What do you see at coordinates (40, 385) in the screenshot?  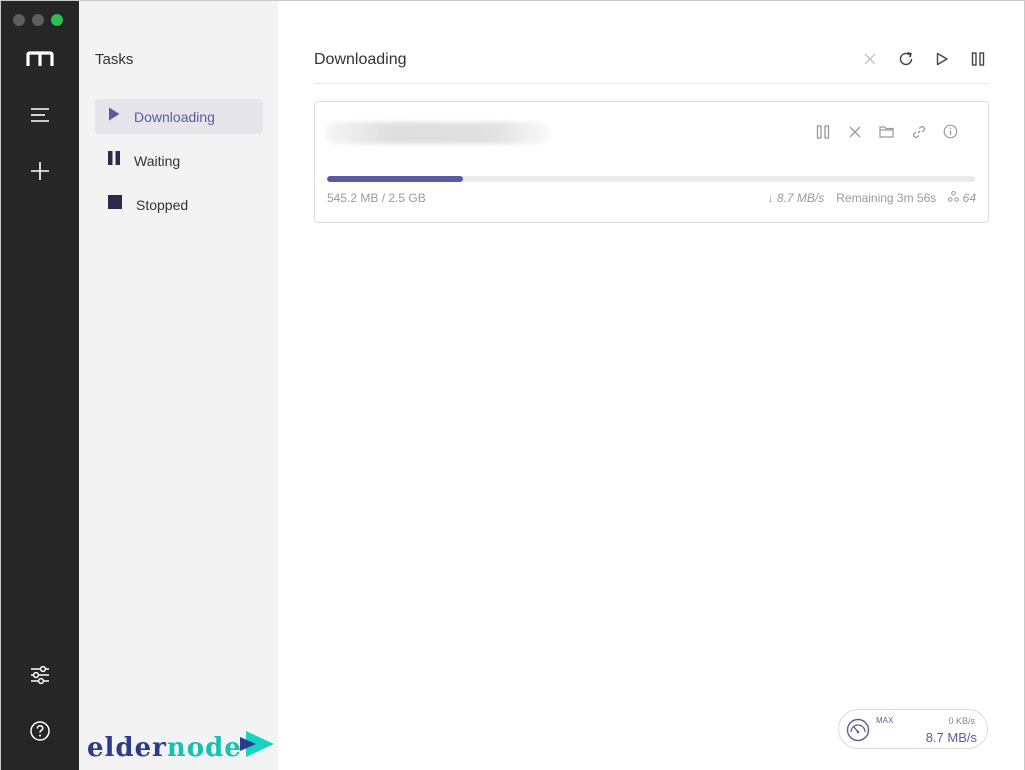 I see `left-rail` at bounding box center [40, 385].